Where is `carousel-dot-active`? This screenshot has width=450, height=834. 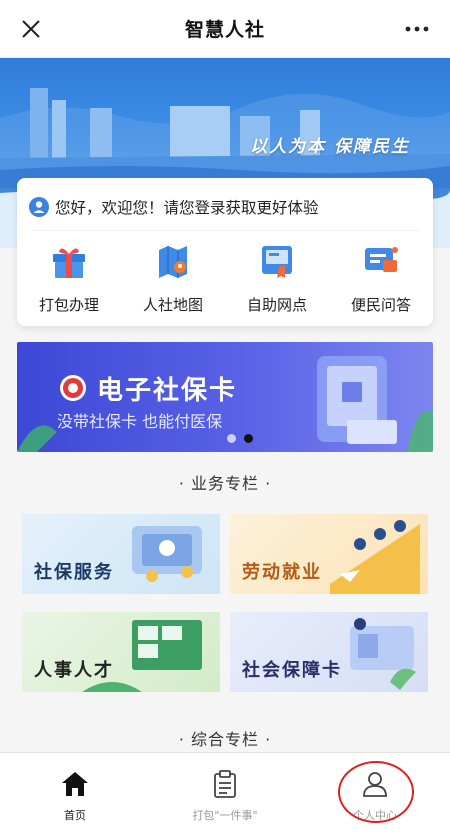
carousel-dot-active is located at coordinates (248, 438).